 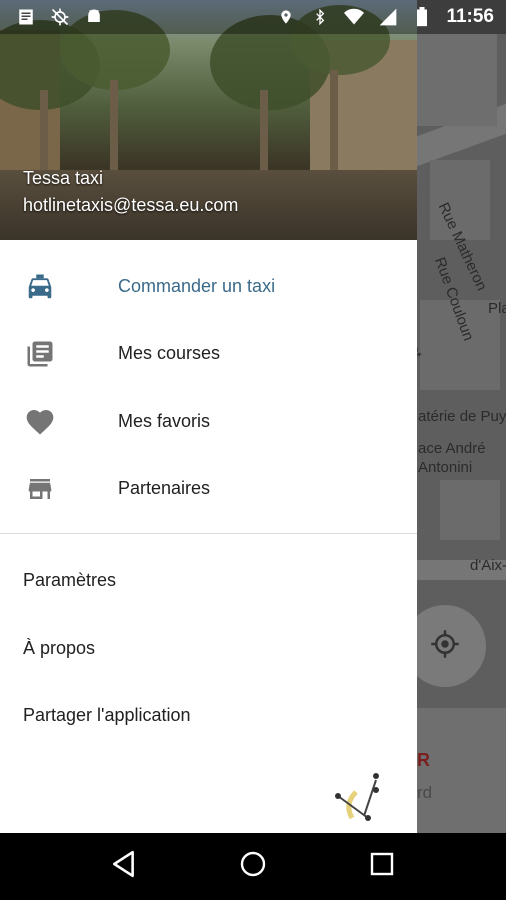 I want to click on back-button, so click(x=124, y=867).